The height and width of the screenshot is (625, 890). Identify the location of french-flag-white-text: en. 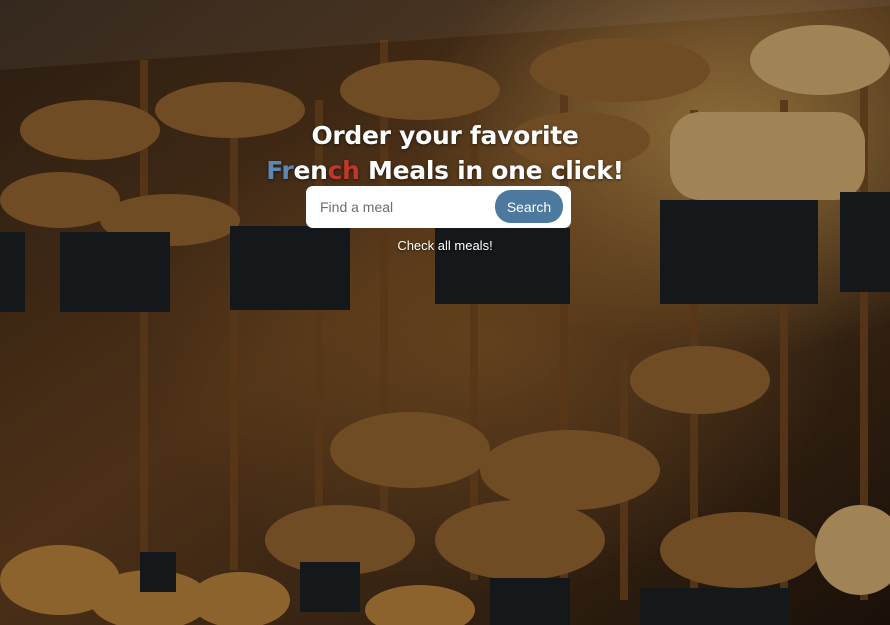
(310, 170).